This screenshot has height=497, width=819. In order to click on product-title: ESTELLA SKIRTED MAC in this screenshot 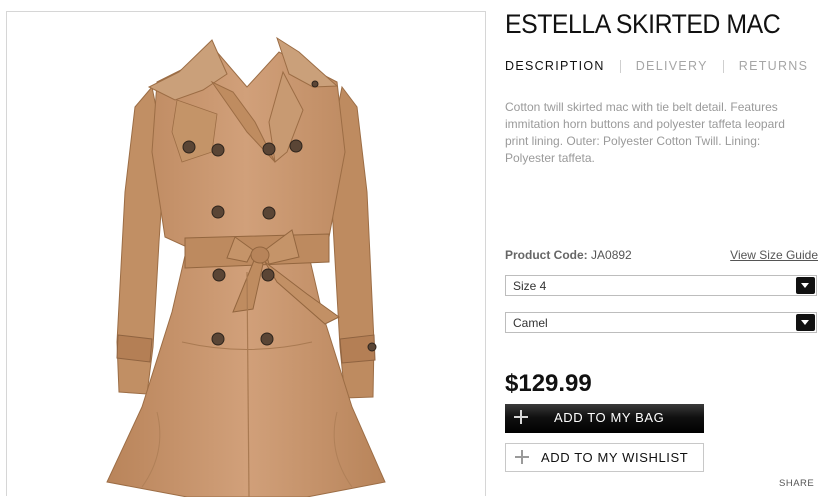, I will do `click(643, 24)`.